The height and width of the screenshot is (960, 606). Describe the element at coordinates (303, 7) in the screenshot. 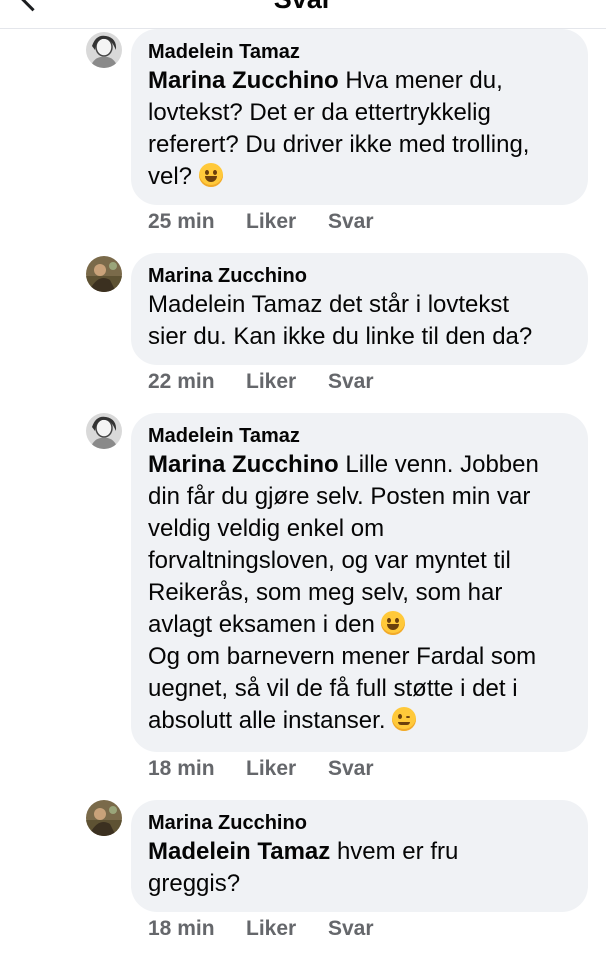

I see `page-title: Svar` at that location.